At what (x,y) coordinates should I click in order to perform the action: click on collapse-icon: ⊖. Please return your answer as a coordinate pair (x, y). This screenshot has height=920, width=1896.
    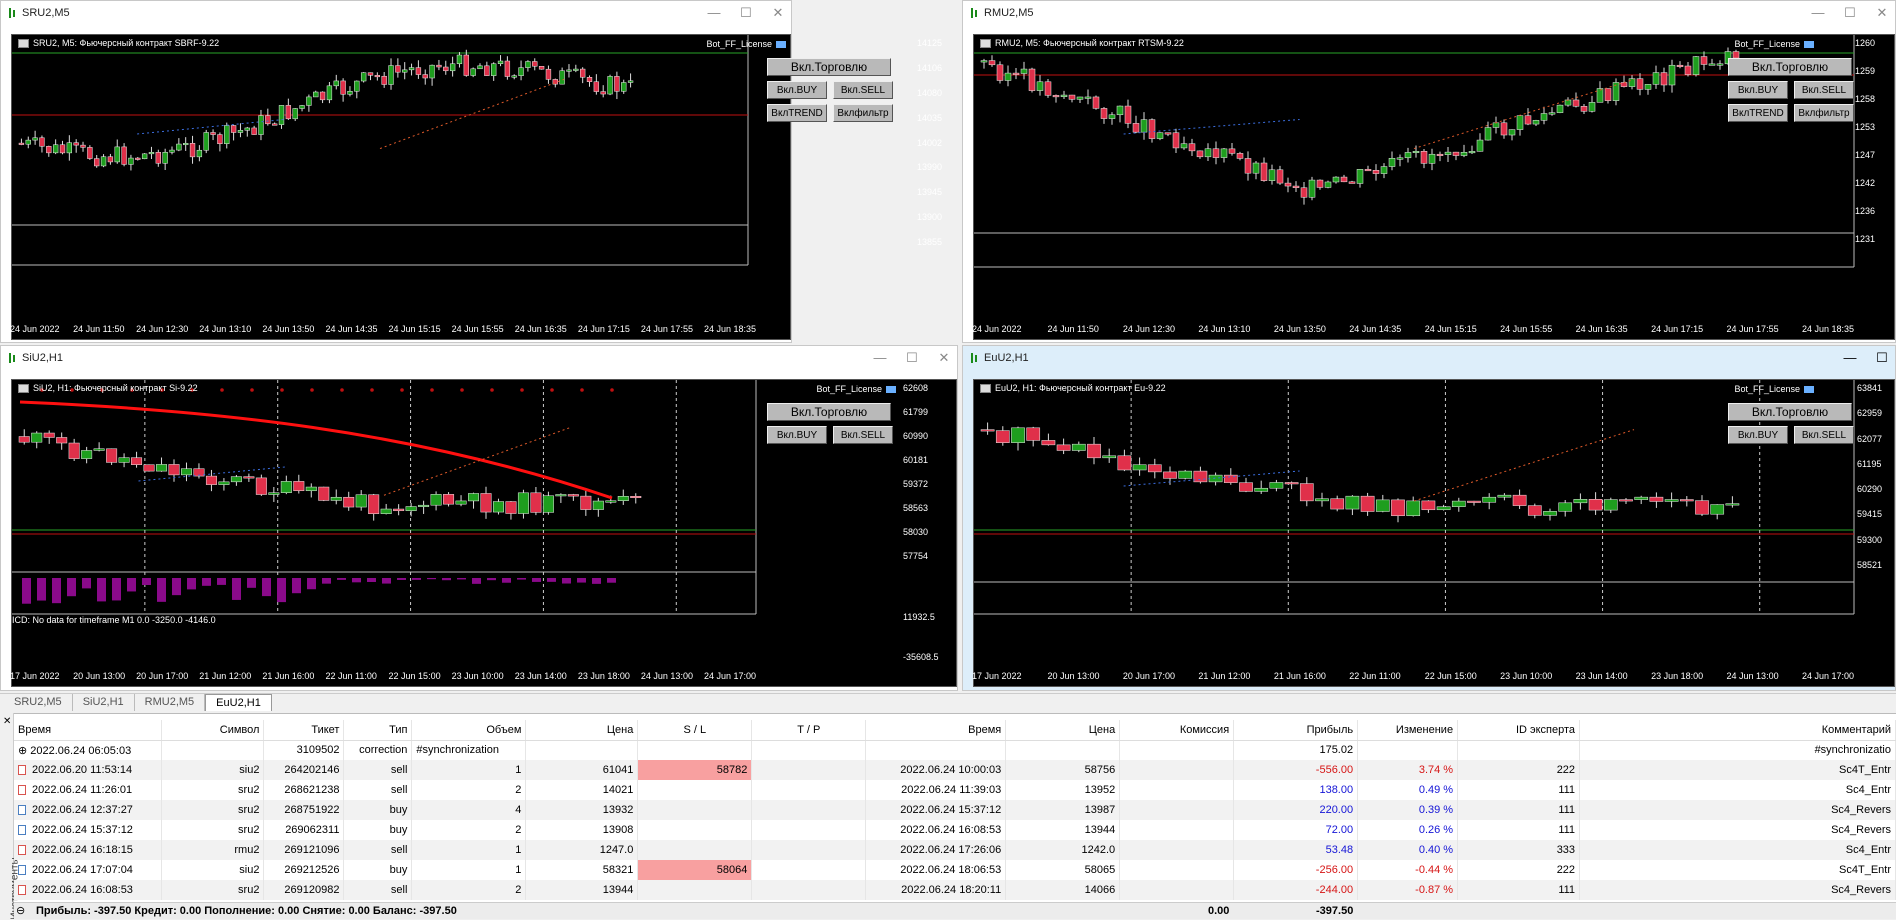
    Looking at the image, I should click on (20, 910).